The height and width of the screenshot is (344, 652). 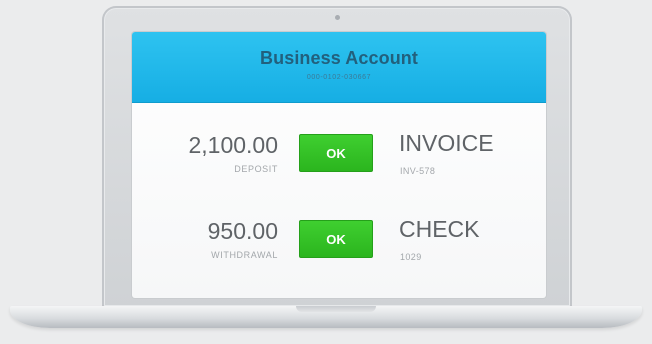 What do you see at coordinates (411, 257) in the screenshot?
I see `reference-number: 1029` at bounding box center [411, 257].